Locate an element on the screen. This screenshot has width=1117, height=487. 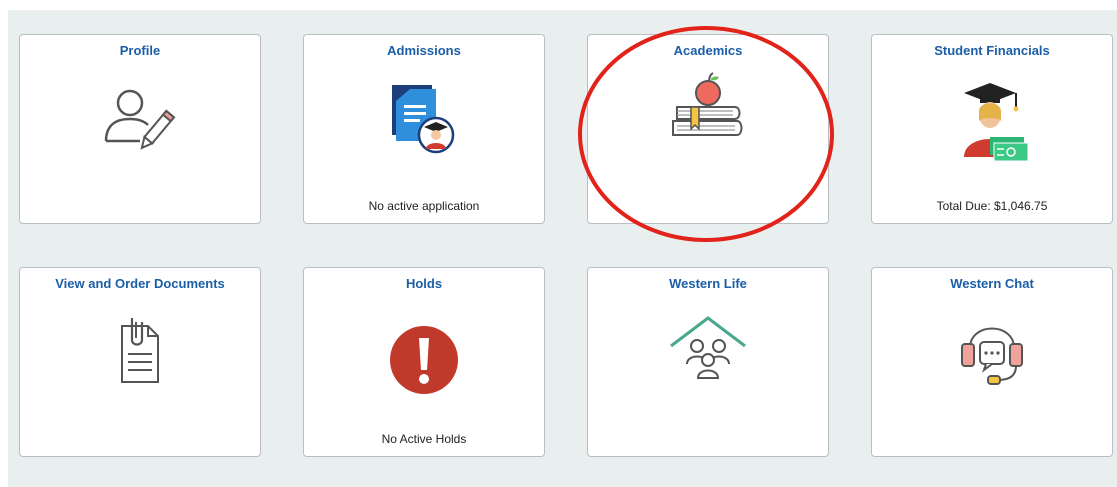
tile-title: Admissions is located at coordinates (424, 50).